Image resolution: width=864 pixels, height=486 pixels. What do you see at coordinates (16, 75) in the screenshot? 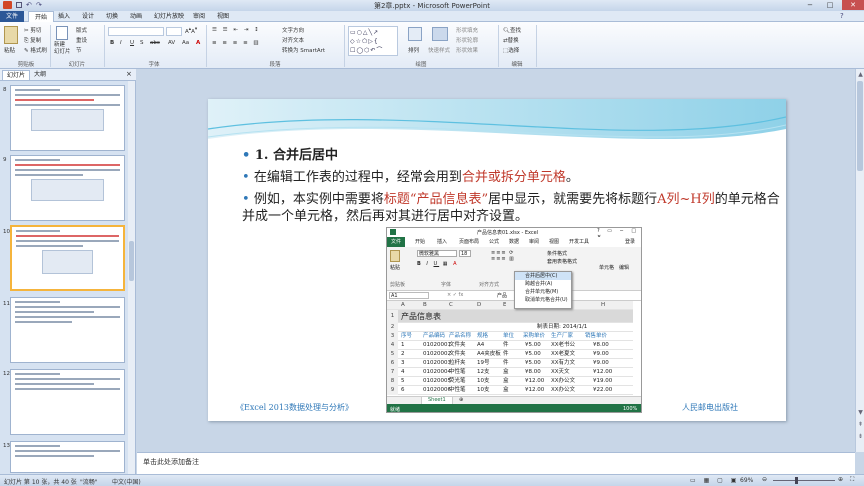
I see `tab-slides: 幻灯片` at bounding box center [16, 75].